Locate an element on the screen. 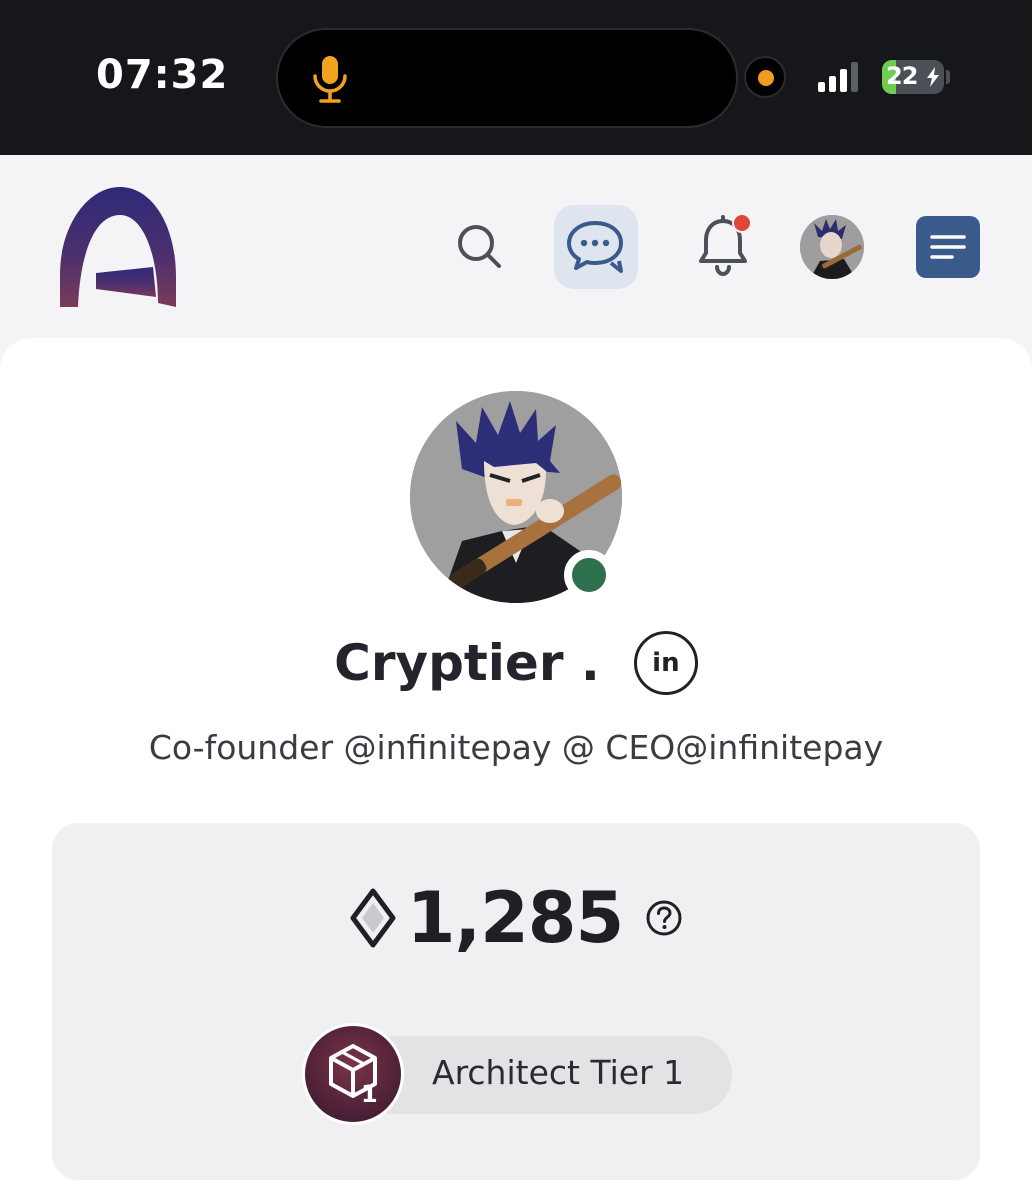 This screenshot has height=1200, width=1032. status-time: 07:32 is located at coordinates (162, 75).